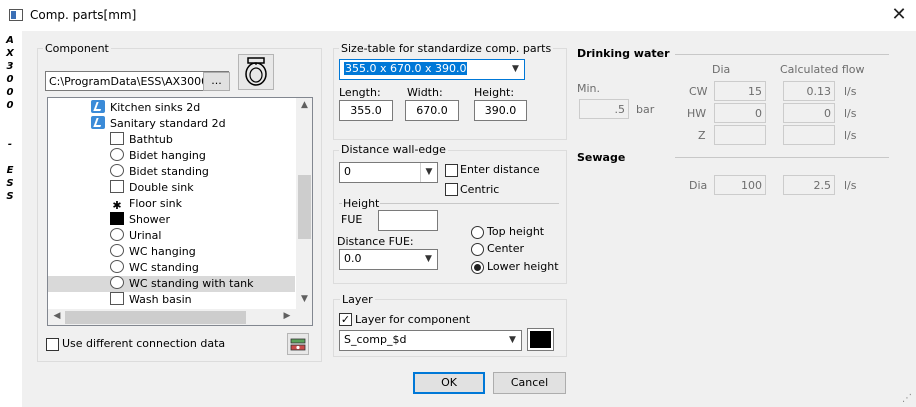 This screenshot has height=407, width=916. I want to click on z-label: Z, so click(702, 135).